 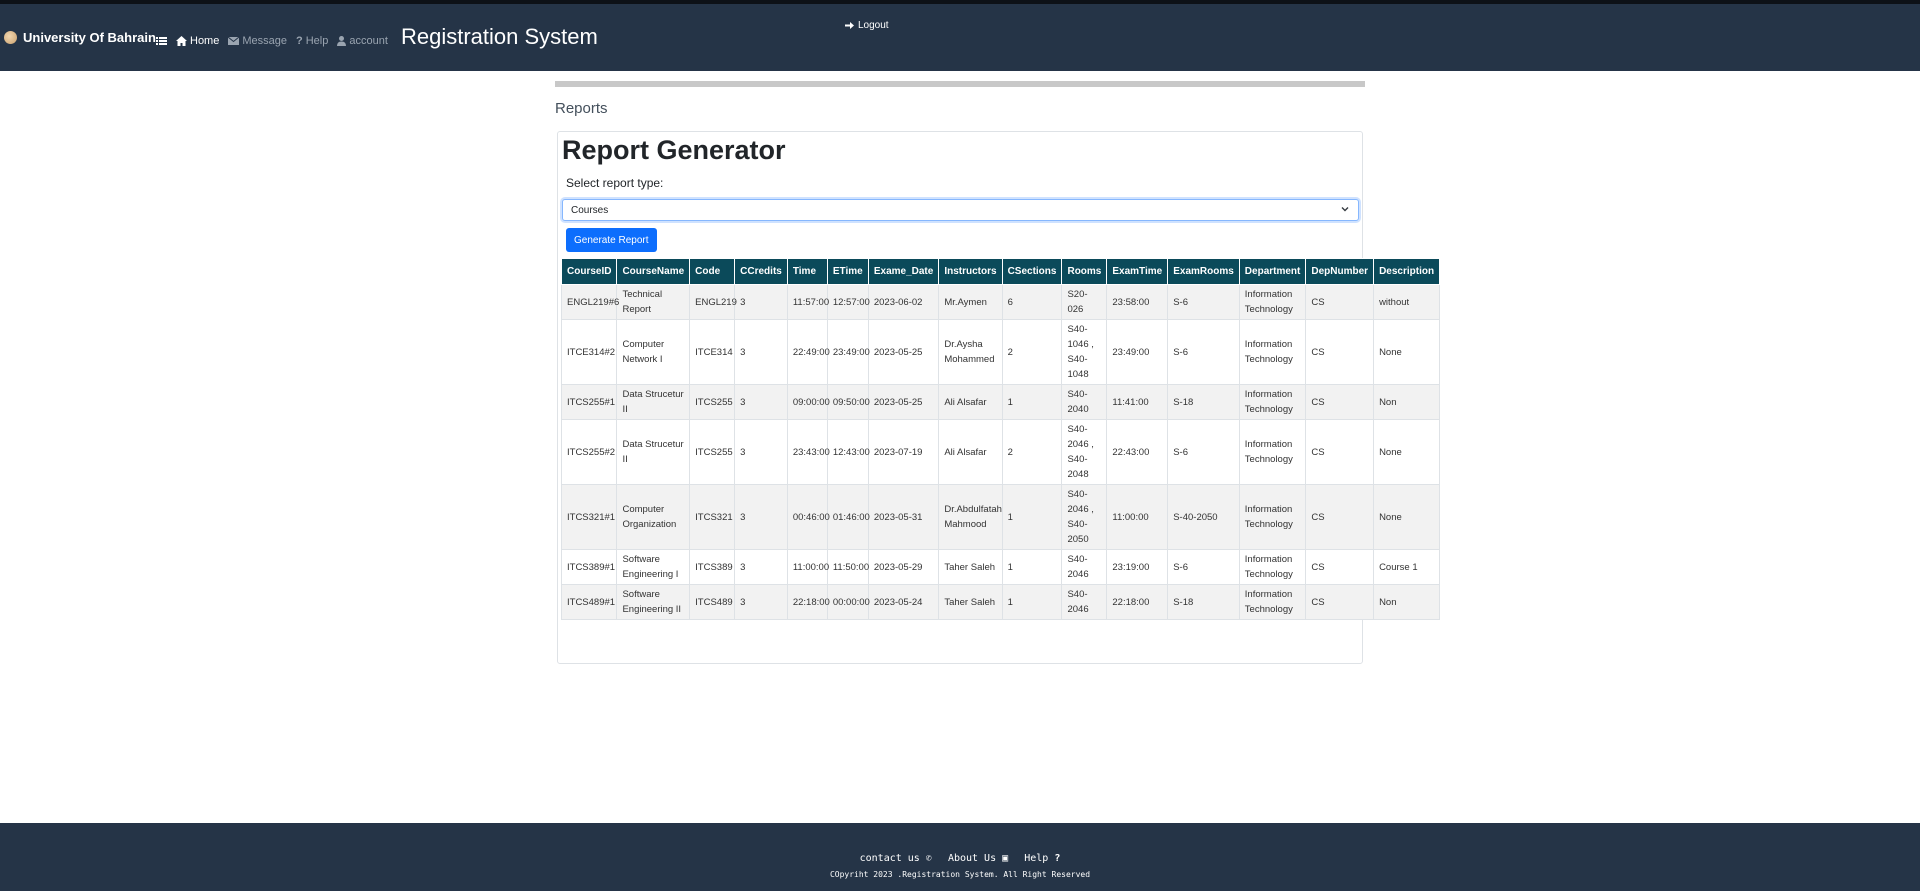 I want to click on table-cell: Technical Report, so click(x=653, y=302).